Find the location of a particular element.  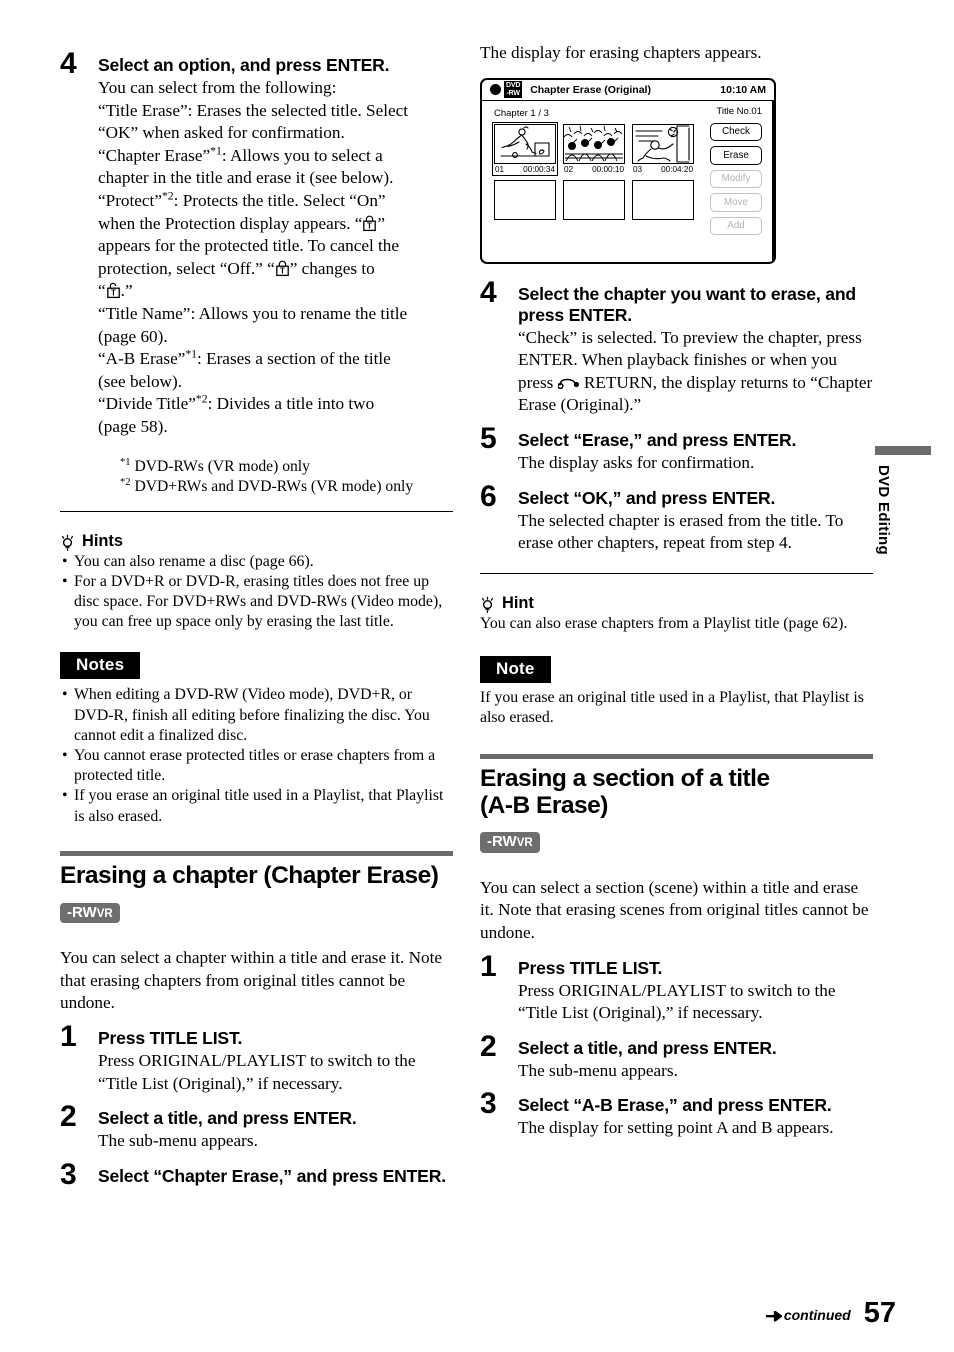

footnote-ref-2: *2 is located at coordinates (167, 196).